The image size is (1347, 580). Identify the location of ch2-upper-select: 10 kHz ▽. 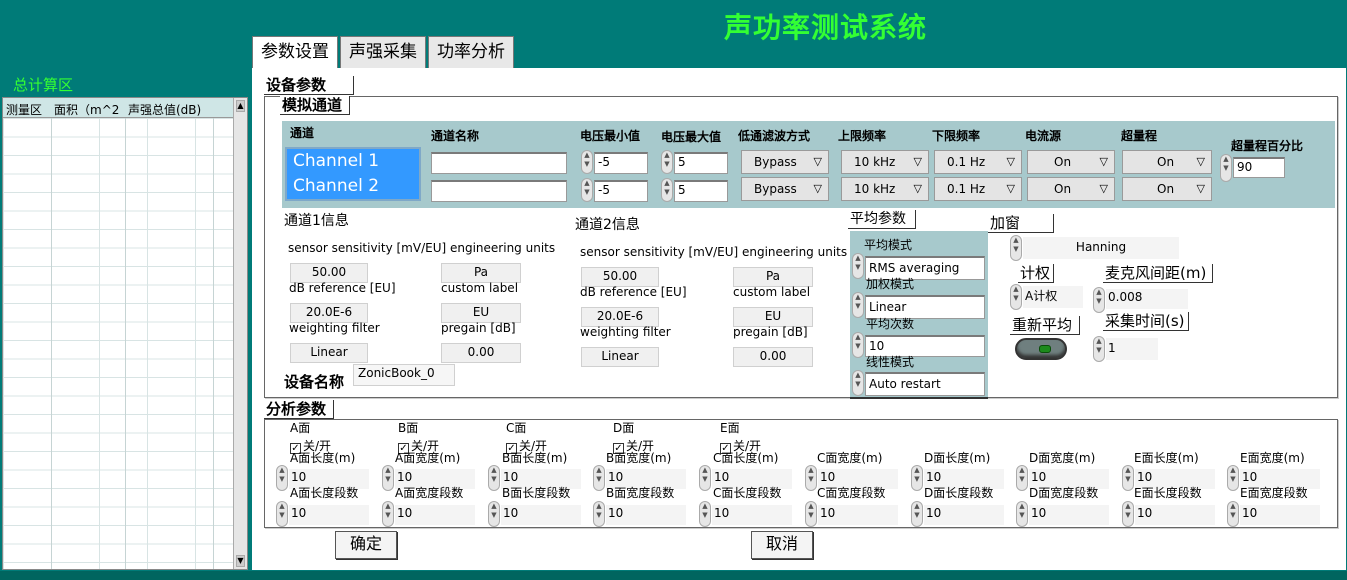
(885, 189).